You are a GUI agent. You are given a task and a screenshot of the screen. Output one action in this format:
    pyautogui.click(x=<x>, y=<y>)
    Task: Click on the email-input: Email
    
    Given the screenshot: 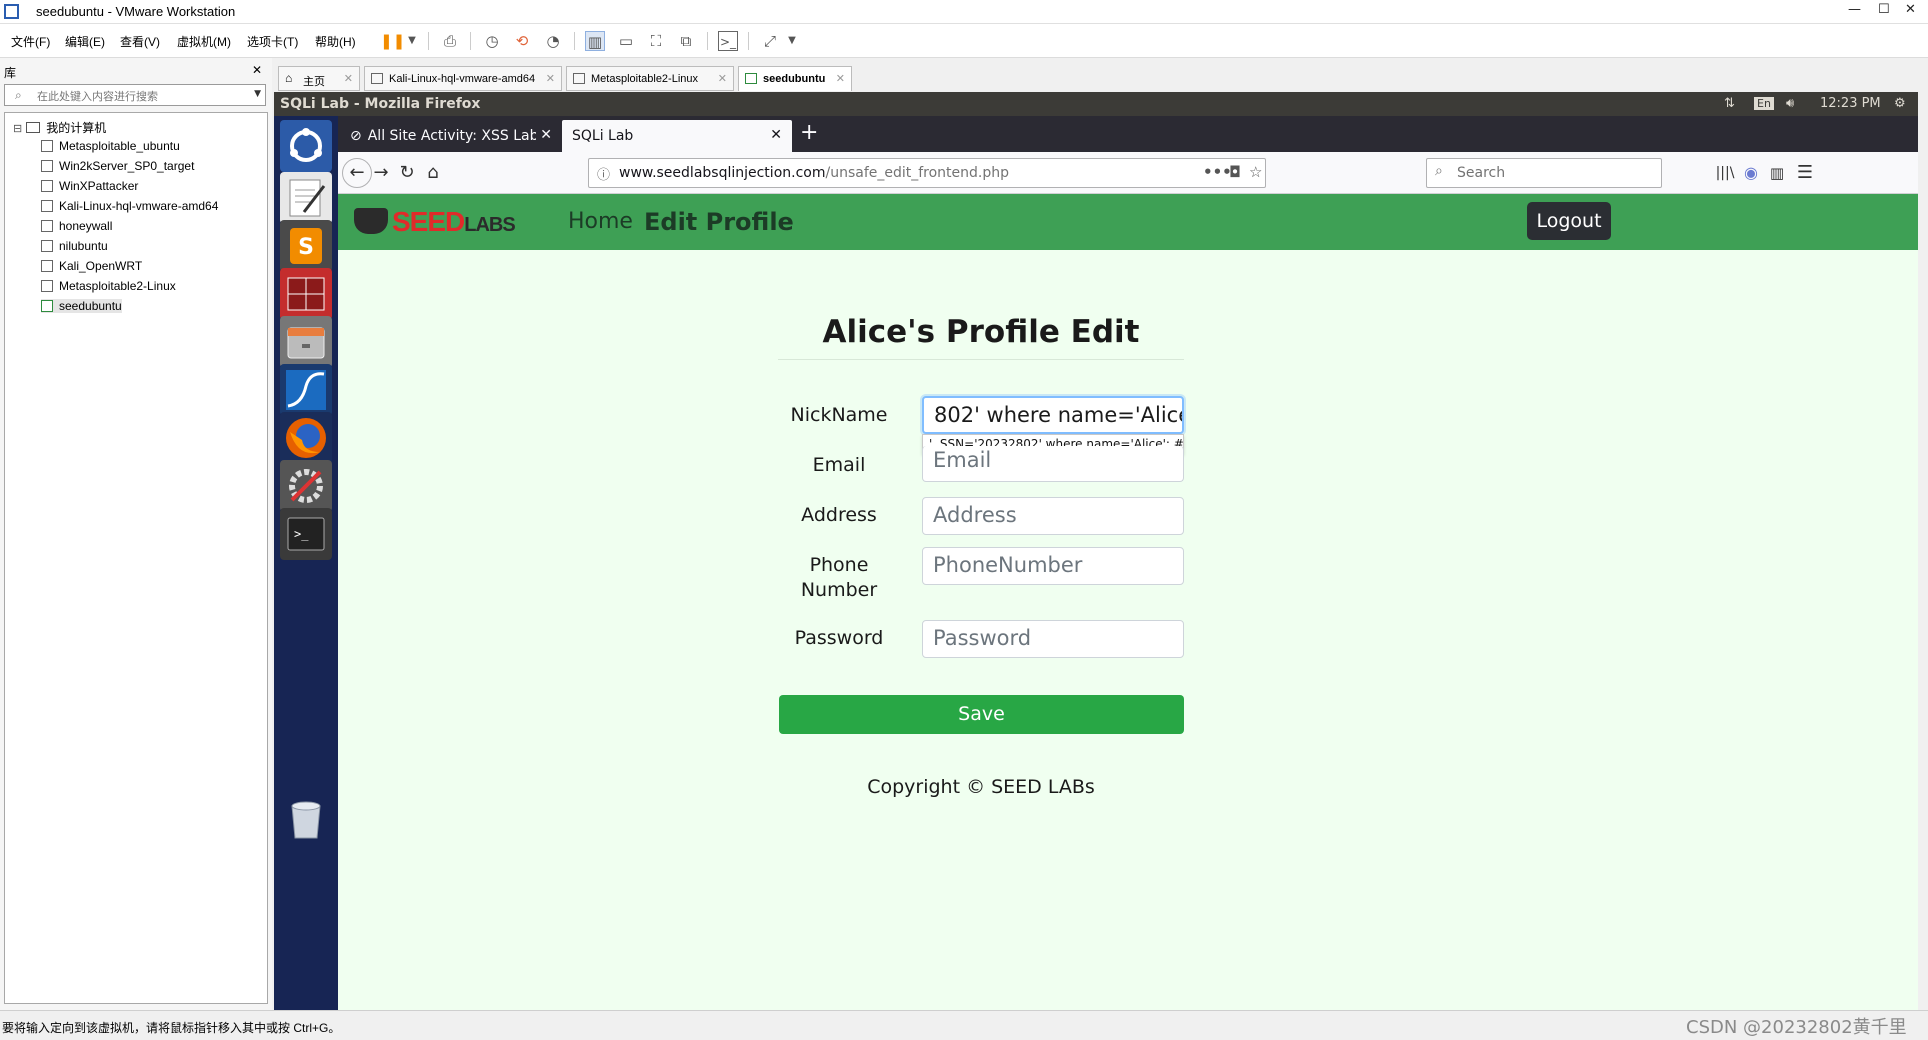 What is the action you would take?
    pyautogui.click(x=1053, y=464)
    